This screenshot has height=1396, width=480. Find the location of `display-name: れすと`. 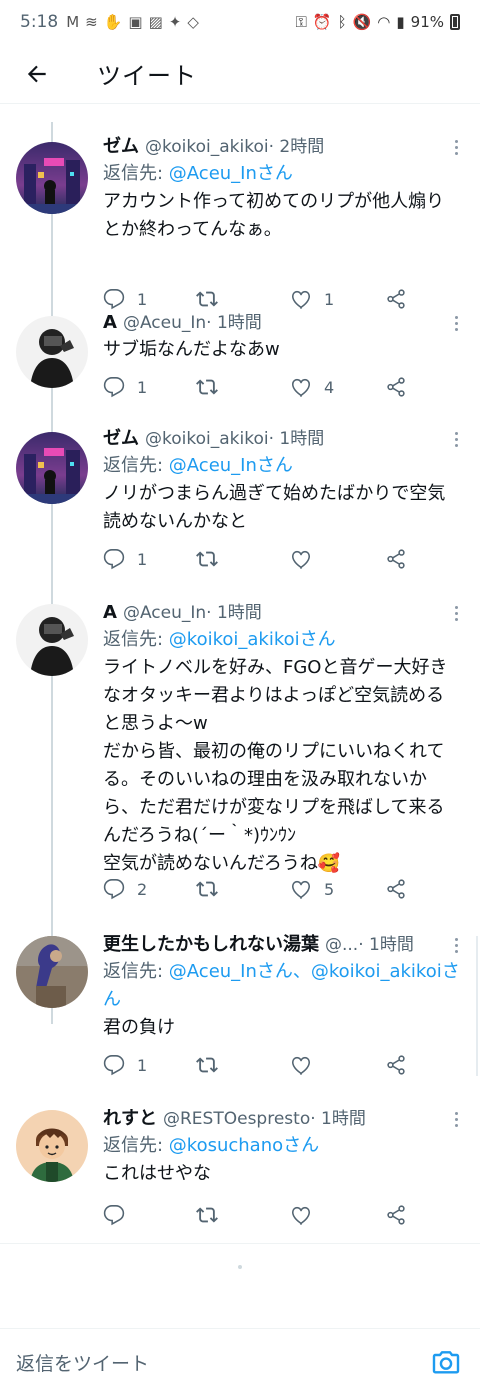

display-name: れすと is located at coordinates (130, 1119).